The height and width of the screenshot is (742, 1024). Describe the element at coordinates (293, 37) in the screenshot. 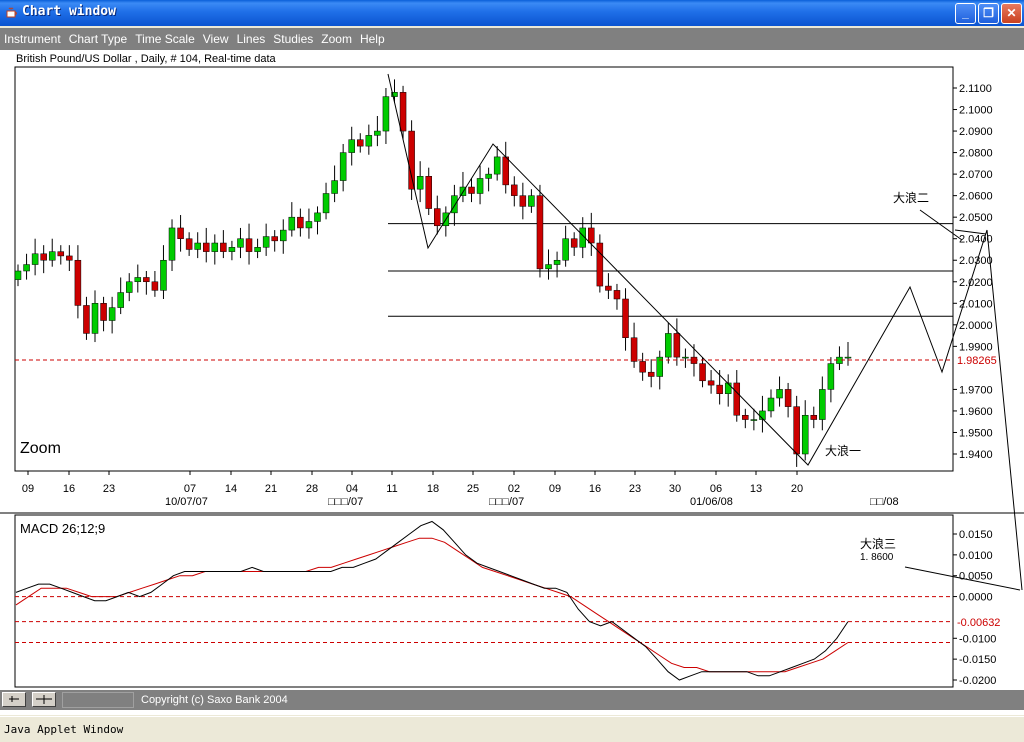

I see `menu-studies: Studies` at that location.